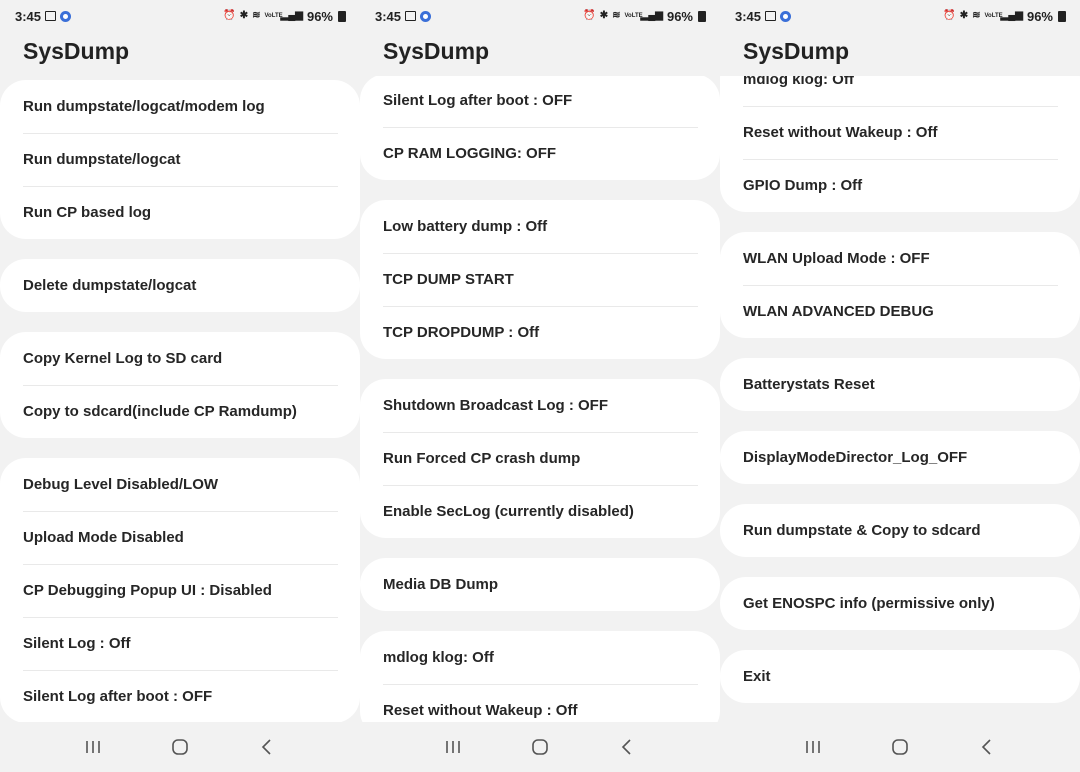  Describe the element at coordinates (976, 15) in the screenshot. I see `wifi-icon: ≋` at that location.